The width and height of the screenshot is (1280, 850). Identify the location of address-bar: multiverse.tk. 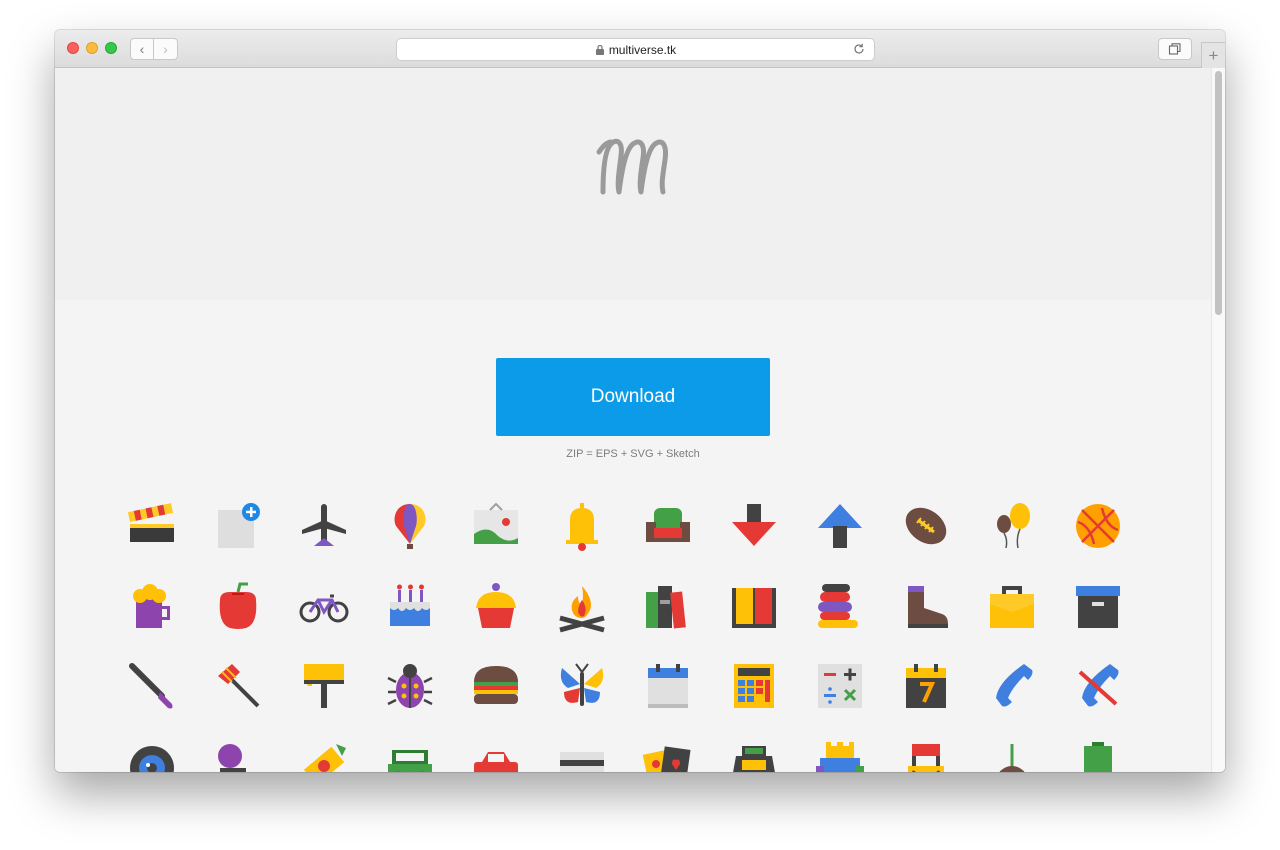
(635, 49).